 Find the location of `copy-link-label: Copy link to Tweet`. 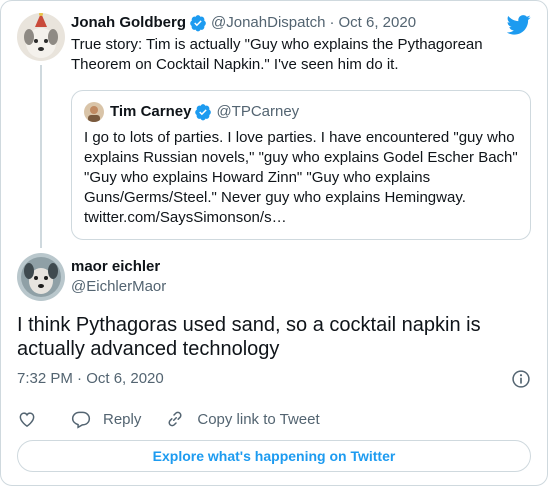

copy-link-label: Copy link to Tweet is located at coordinates (258, 419).